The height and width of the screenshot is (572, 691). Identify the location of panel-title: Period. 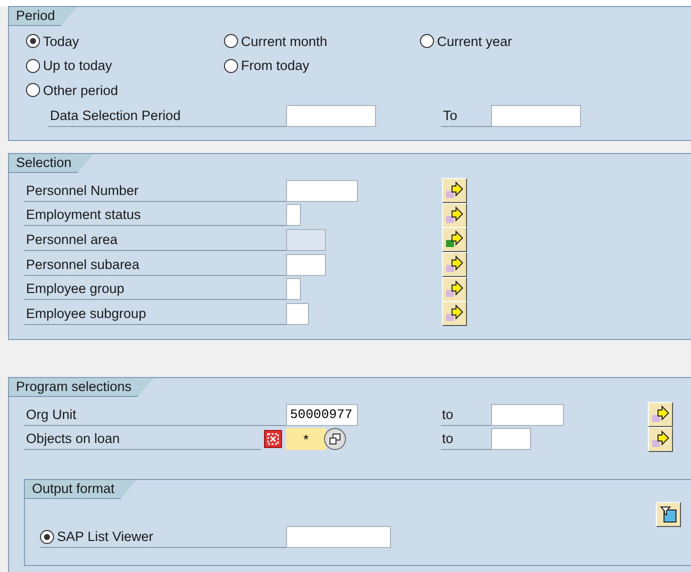
(43, 16).